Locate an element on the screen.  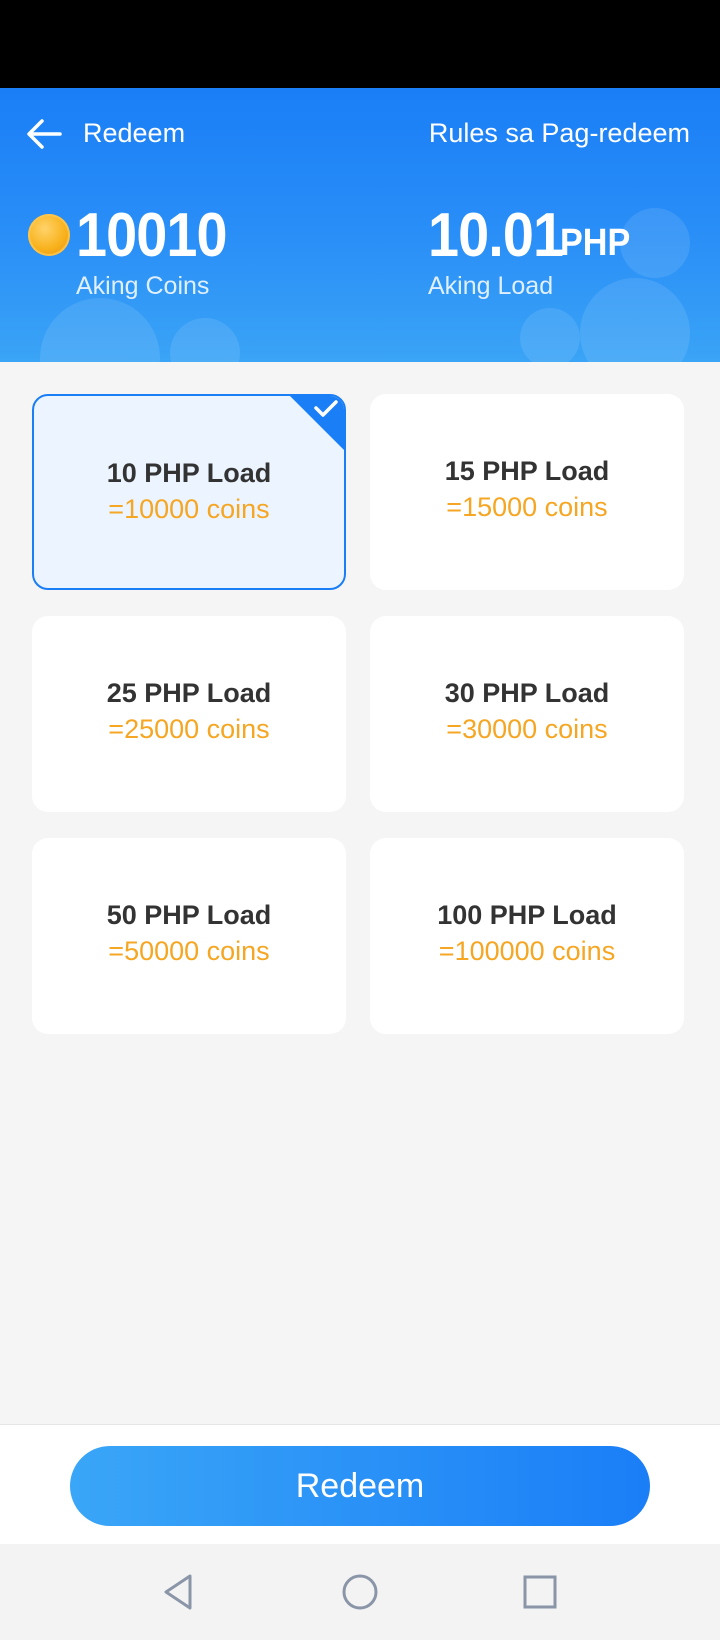
nav-back-button is located at coordinates (180, 1592).